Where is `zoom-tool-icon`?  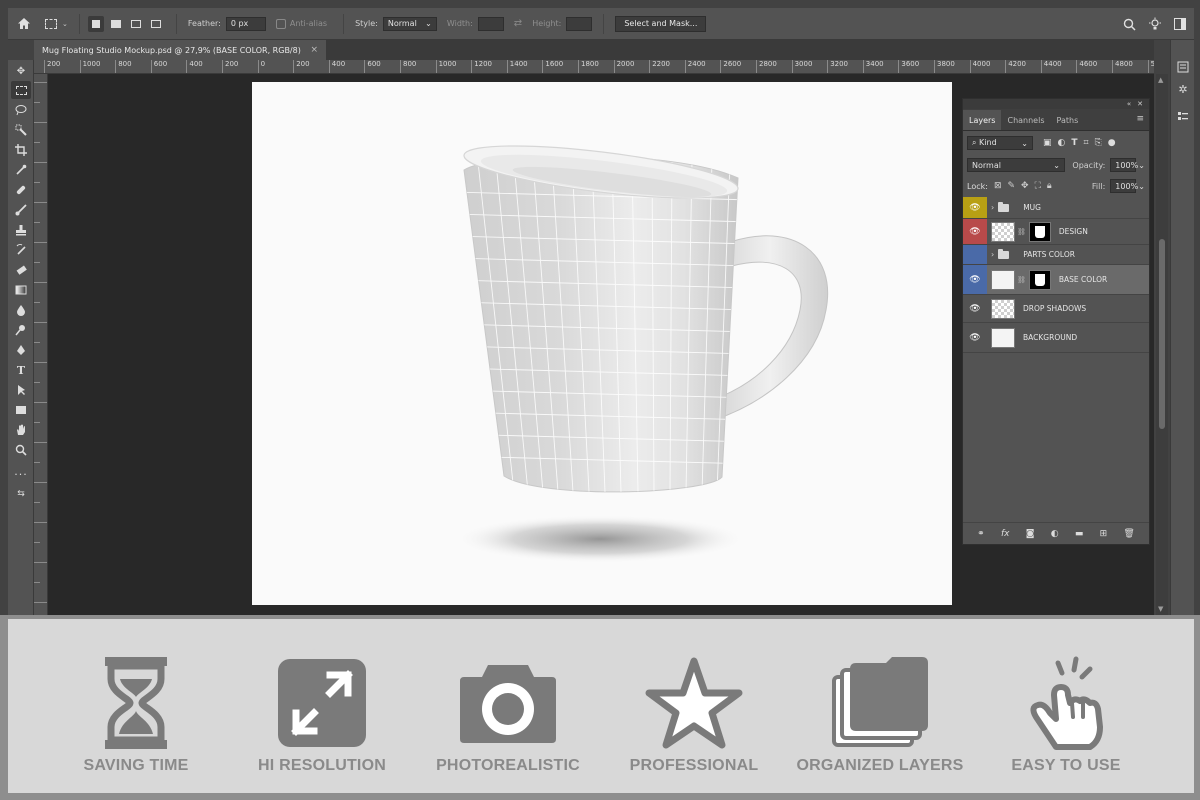
zoom-tool-icon is located at coordinates (21, 450).